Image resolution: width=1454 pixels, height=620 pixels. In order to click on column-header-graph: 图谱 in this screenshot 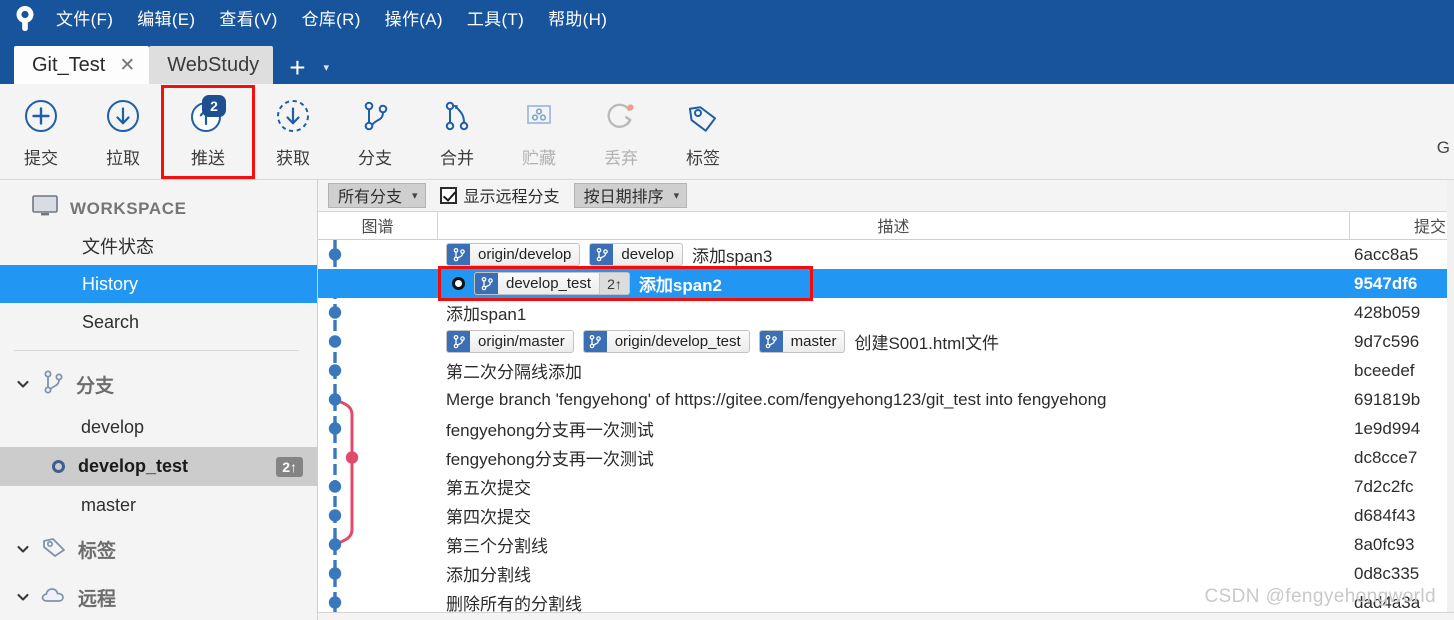, I will do `click(378, 225)`.